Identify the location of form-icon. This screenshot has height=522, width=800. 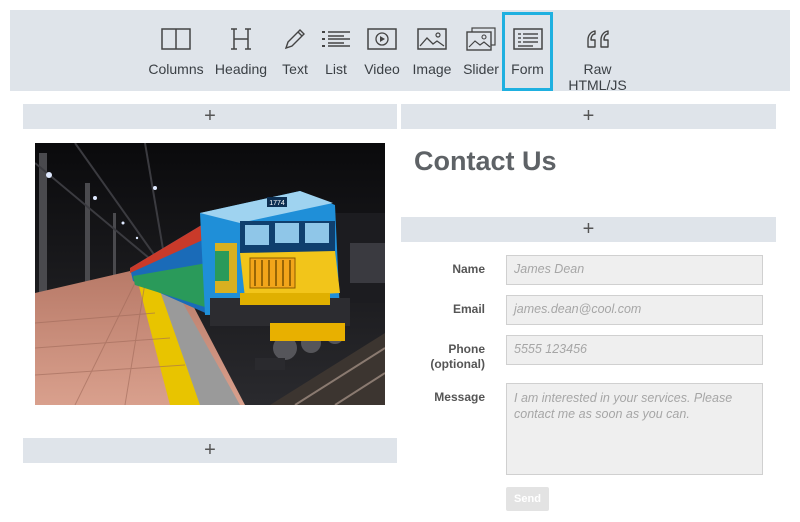
(527, 39).